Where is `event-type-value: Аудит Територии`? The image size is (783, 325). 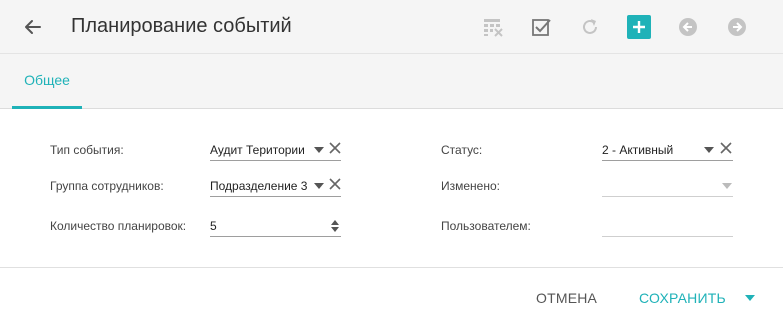 event-type-value: Аудит Територии is located at coordinates (257, 150).